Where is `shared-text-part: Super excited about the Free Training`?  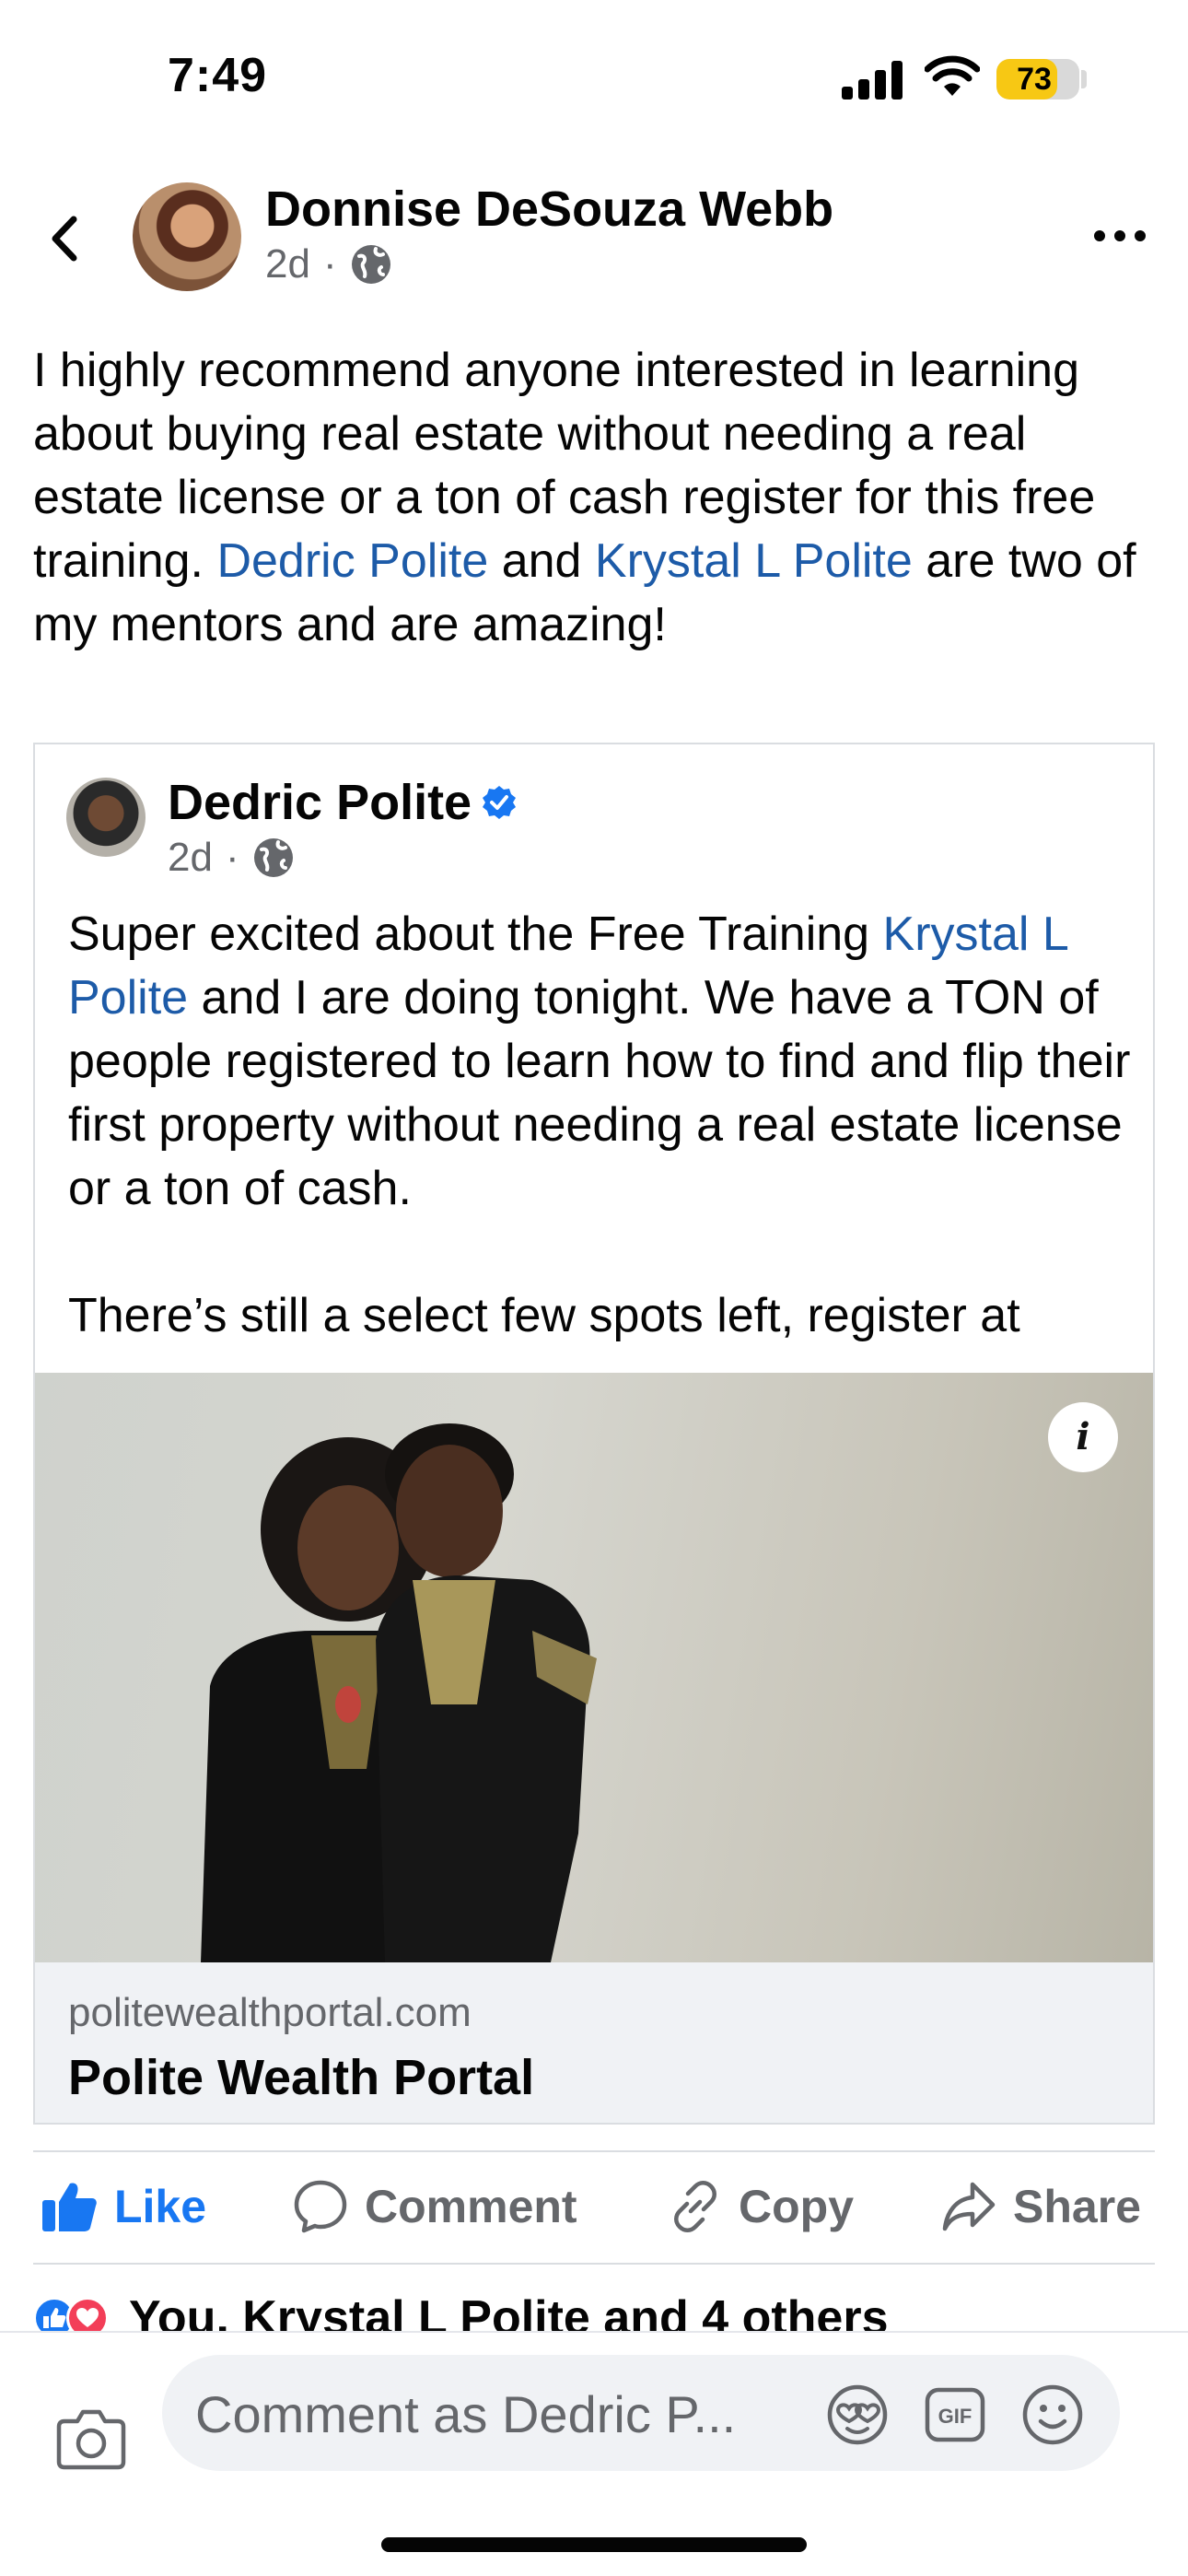
shared-text-part: Super excited about the Free Training is located at coordinates (476, 934).